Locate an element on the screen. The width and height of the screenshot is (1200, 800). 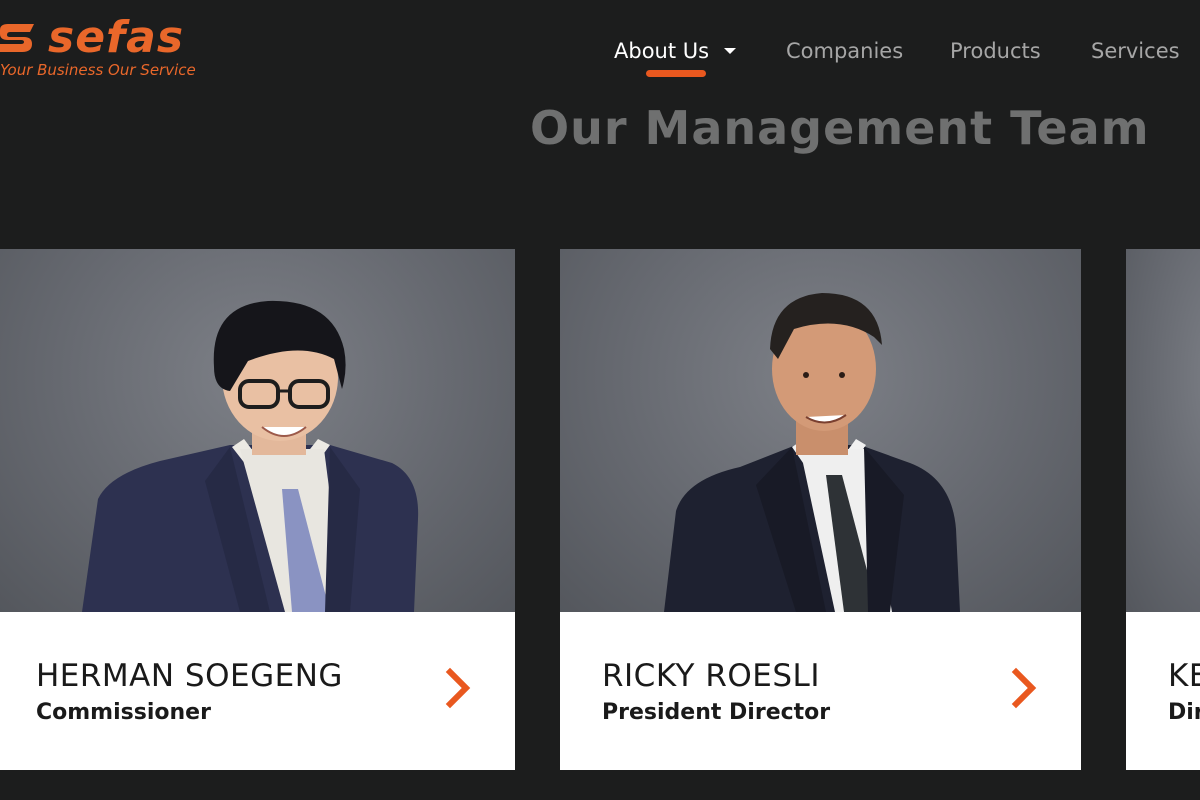
team-card: KE Dir is located at coordinates (1163, 509).